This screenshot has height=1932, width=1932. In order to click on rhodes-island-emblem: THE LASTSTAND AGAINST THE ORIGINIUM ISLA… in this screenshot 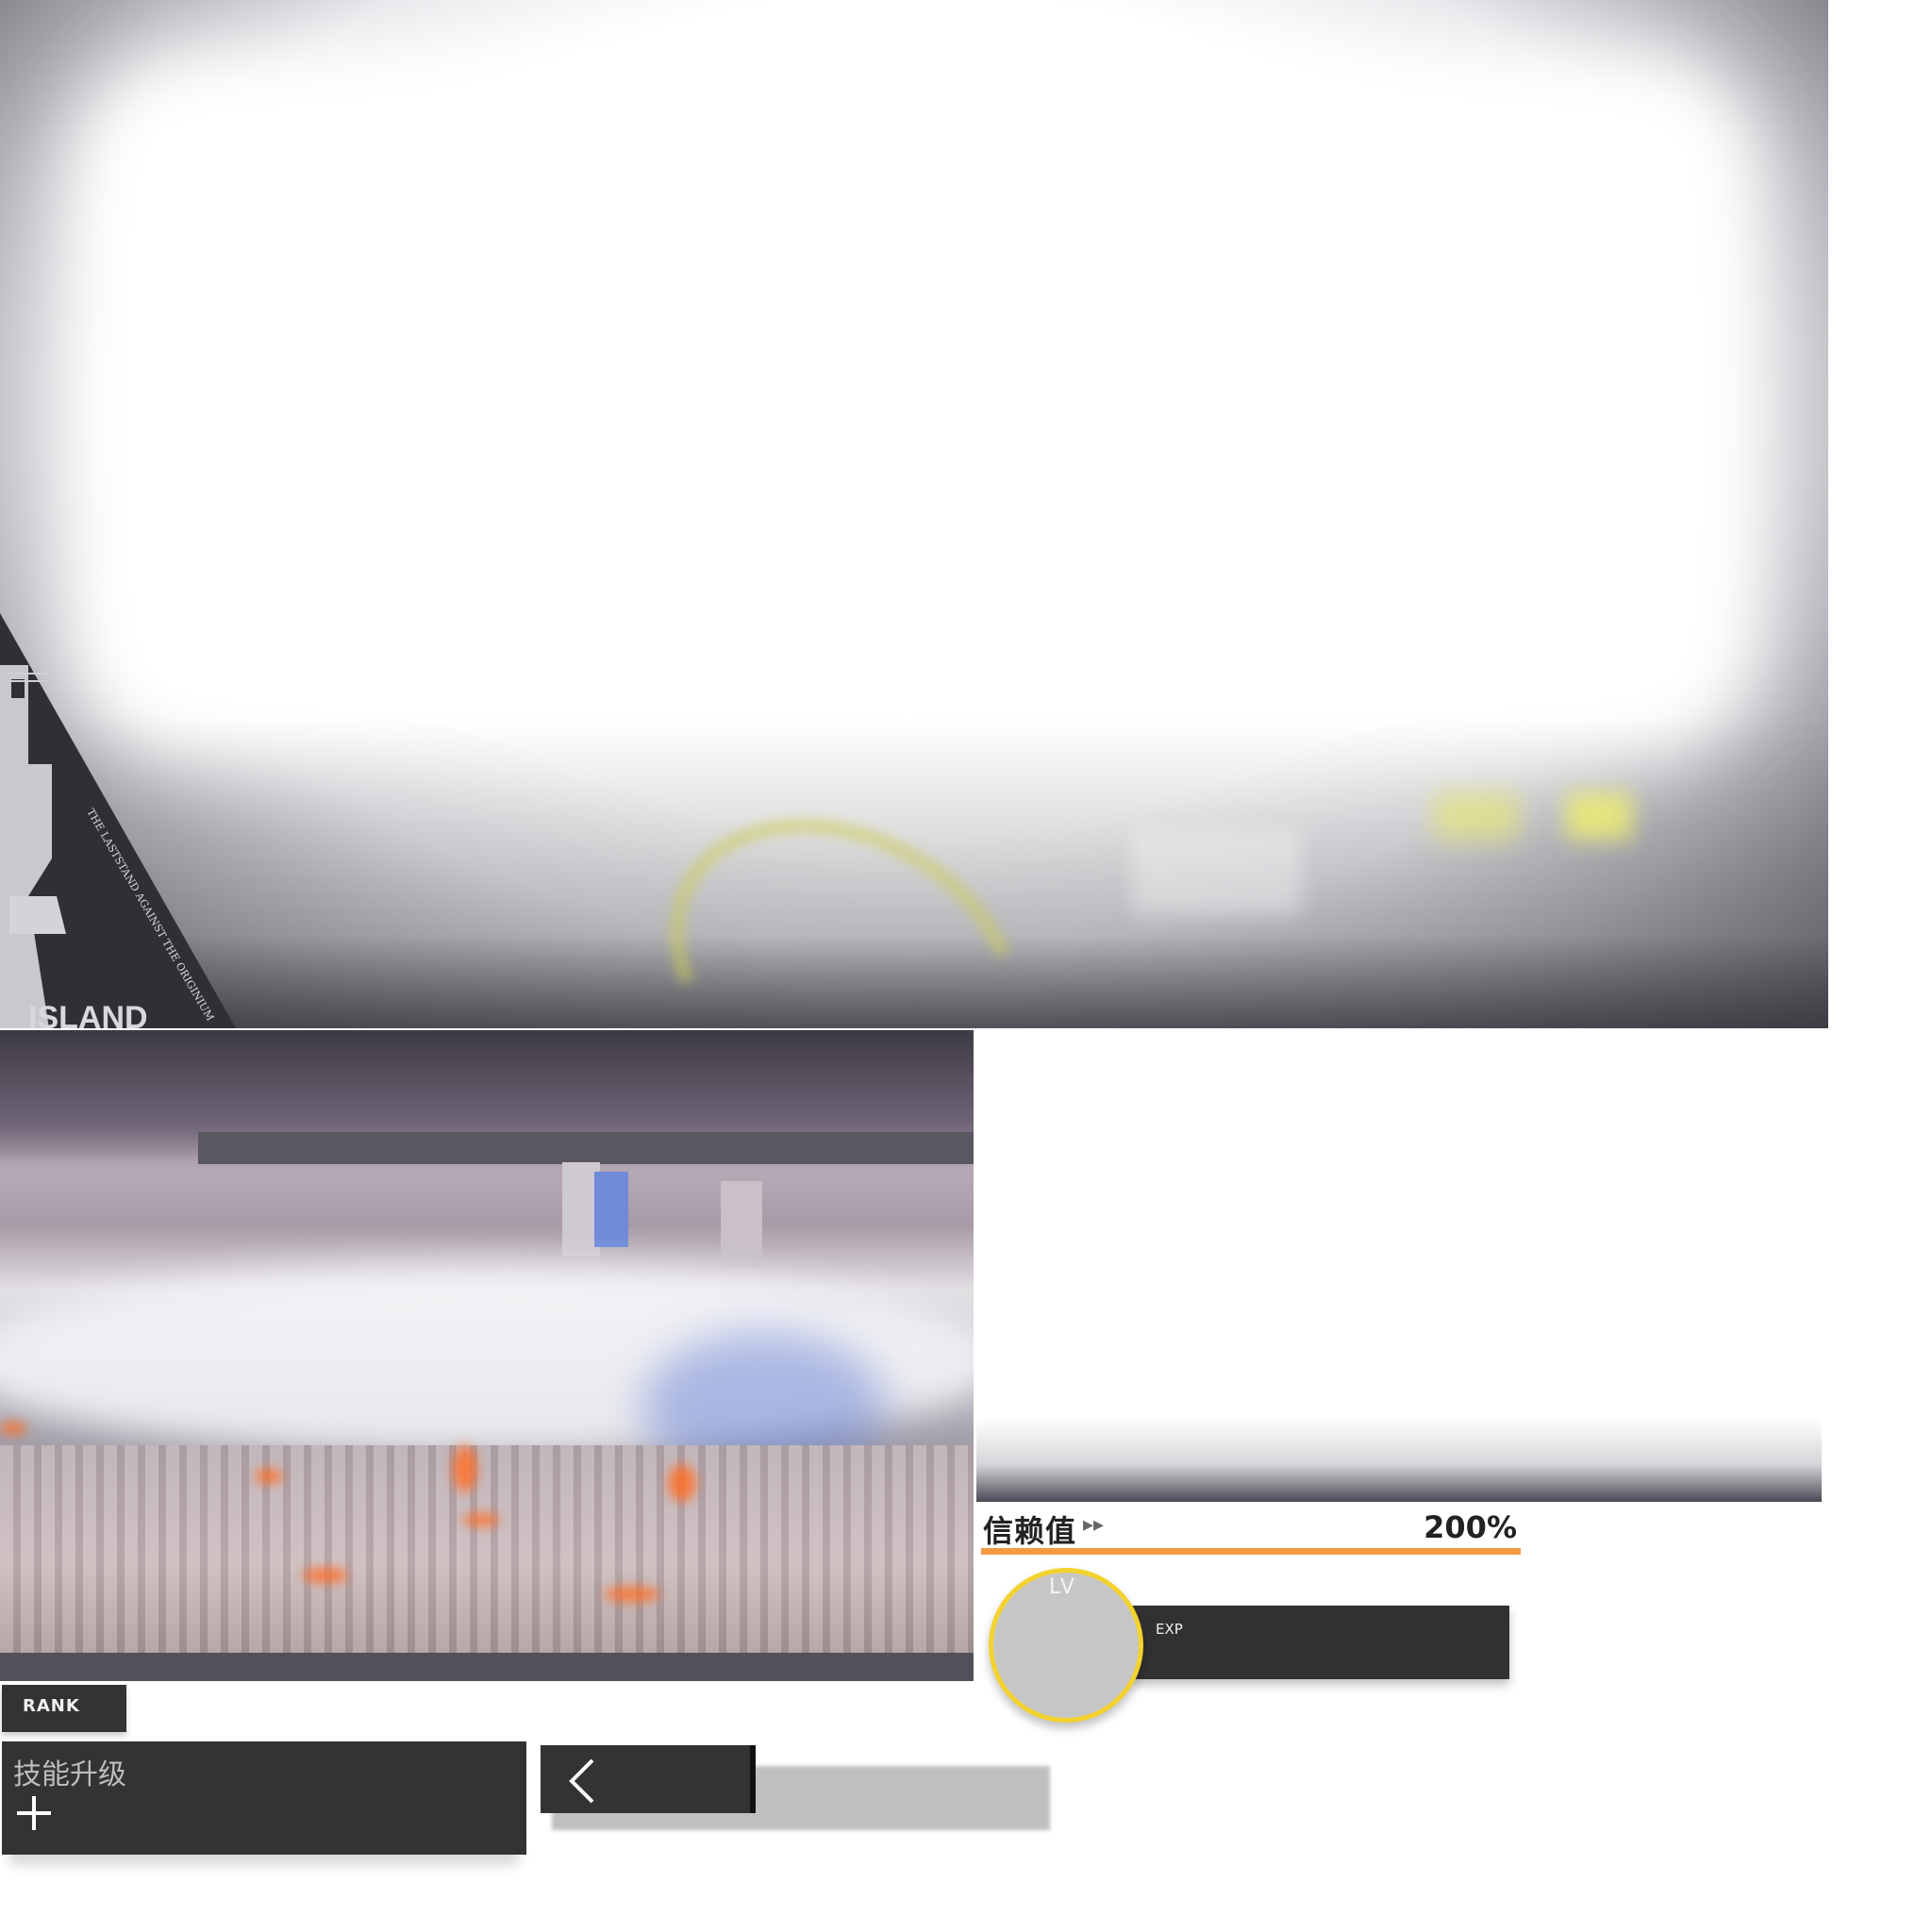, I will do `click(118, 821)`.